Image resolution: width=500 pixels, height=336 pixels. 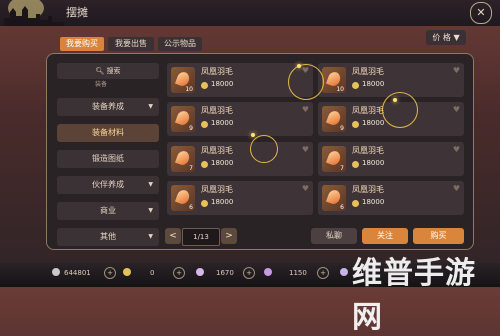 I want to click on currency-value: 0, so click(x=152, y=273).